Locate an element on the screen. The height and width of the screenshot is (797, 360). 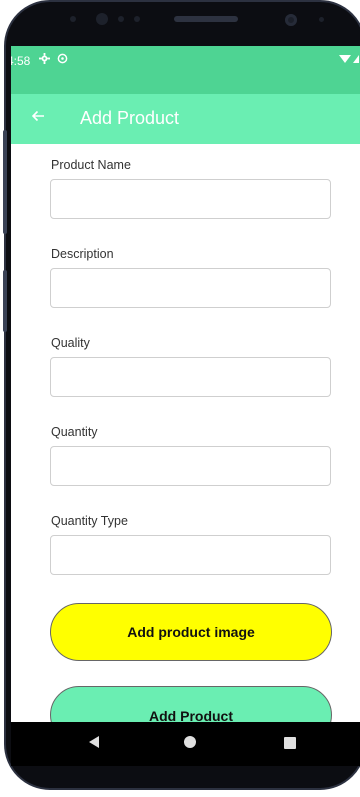
back-arrow-icon is located at coordinates (38, 117).